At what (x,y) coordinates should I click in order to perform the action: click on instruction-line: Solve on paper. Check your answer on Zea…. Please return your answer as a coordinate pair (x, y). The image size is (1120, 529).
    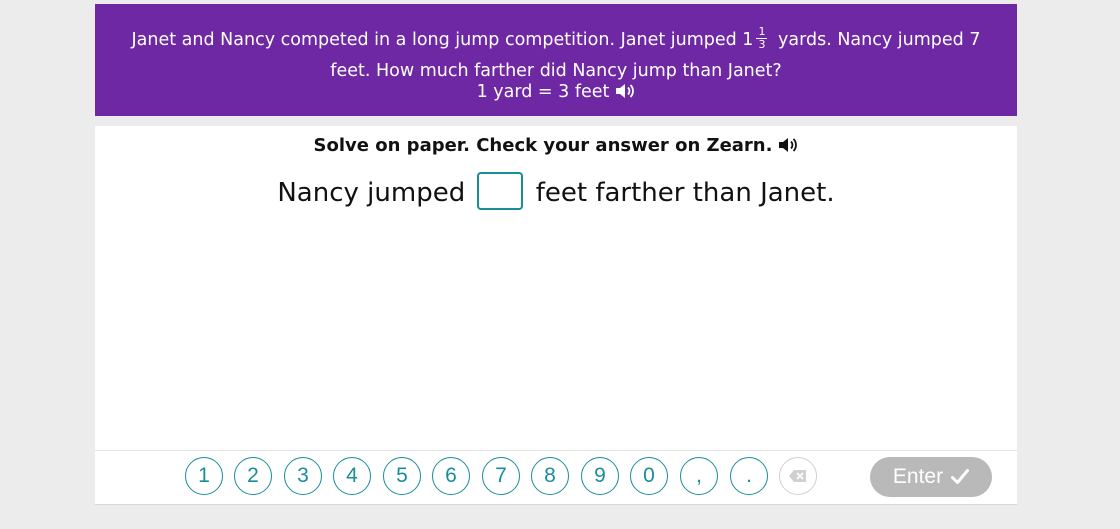
    Looking at the image, I should click on (556, 146).